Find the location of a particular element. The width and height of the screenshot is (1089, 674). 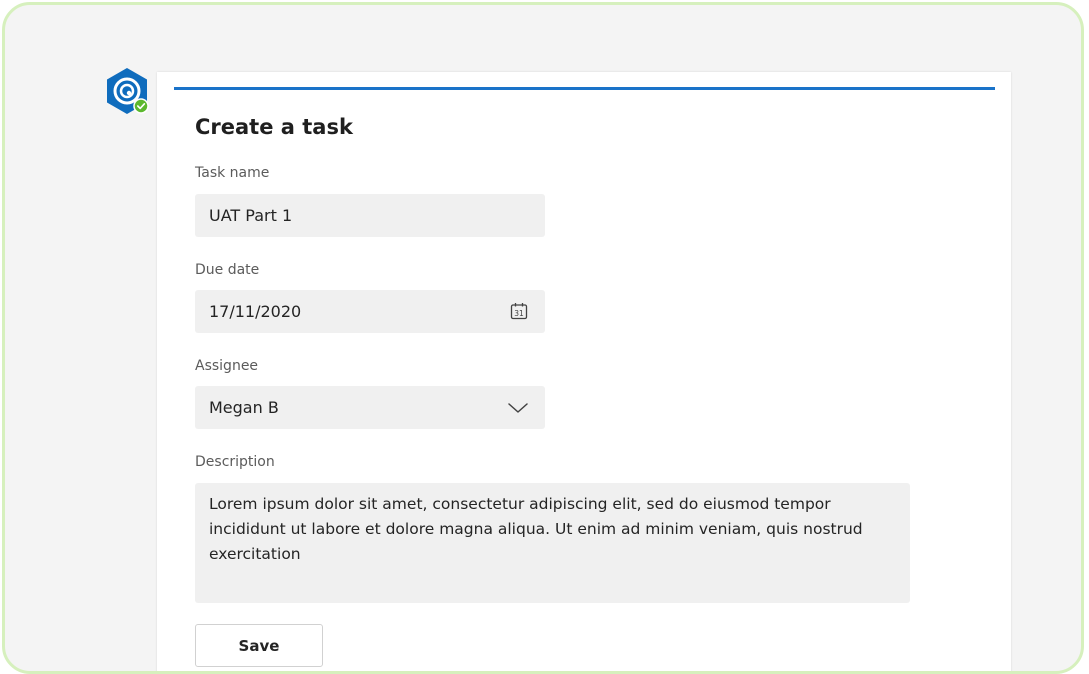

calendar-icon-day: 31 is located at coordinates (519, 313).